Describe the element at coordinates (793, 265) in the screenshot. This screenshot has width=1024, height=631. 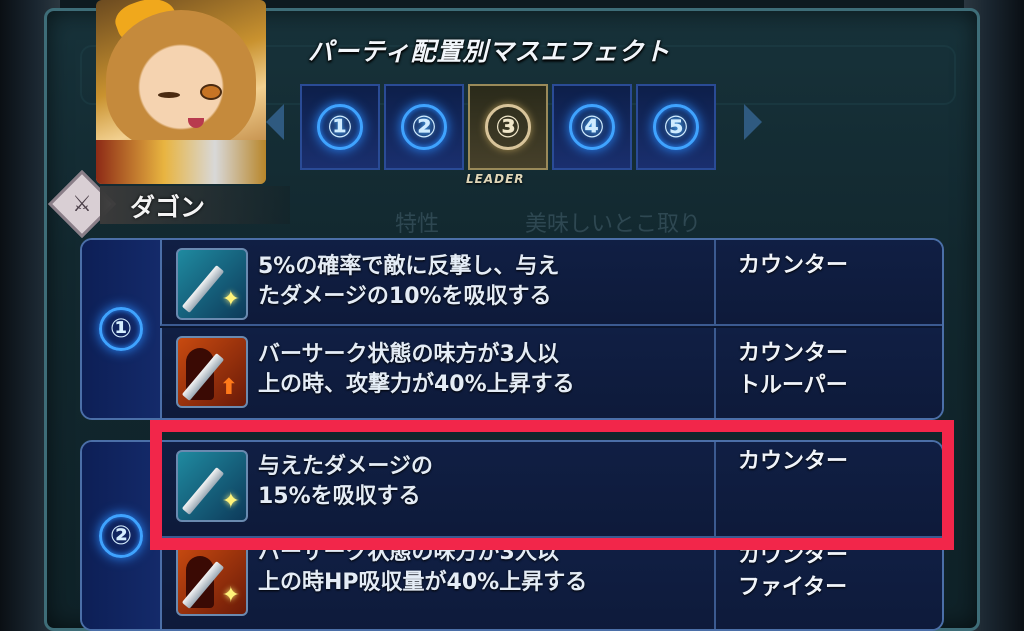
I see `effect-tag: カウンター` at that location.